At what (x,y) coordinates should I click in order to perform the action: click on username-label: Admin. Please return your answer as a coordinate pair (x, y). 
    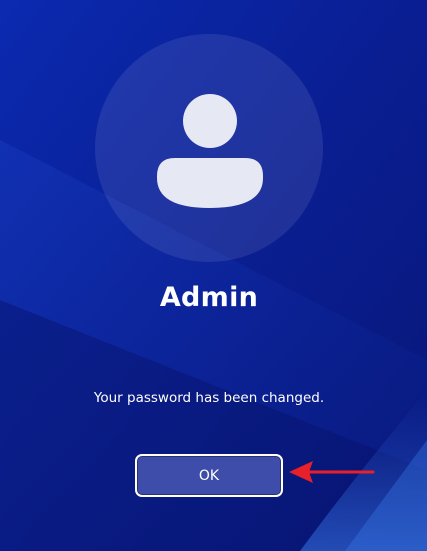
    Looking at the image, I should click on (209, 297).